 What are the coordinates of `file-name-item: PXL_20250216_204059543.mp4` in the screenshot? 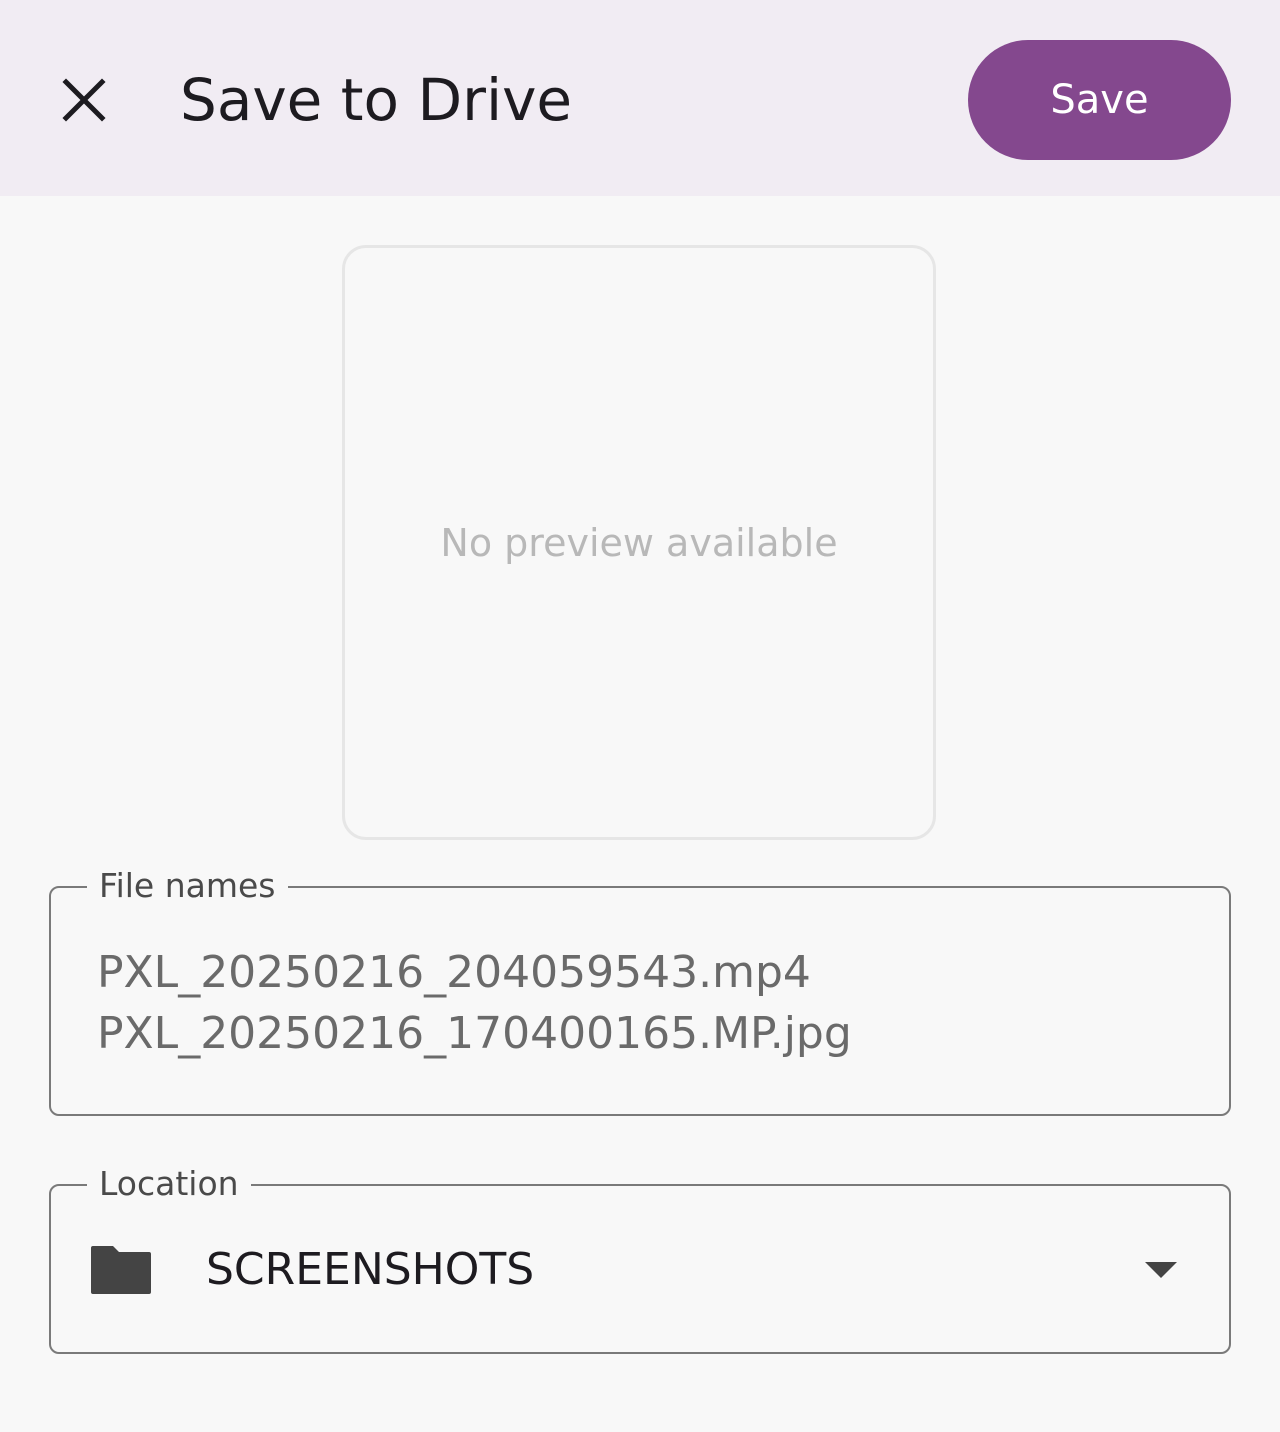 It's located at (454, 972).